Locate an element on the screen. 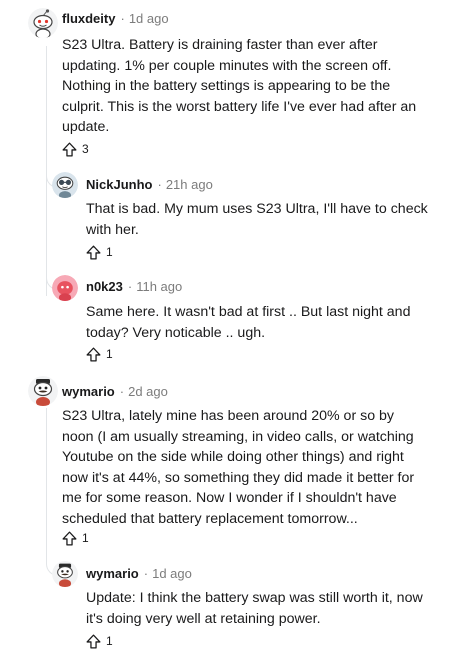  username: fluxdeity is located at coordinates (88, 18).